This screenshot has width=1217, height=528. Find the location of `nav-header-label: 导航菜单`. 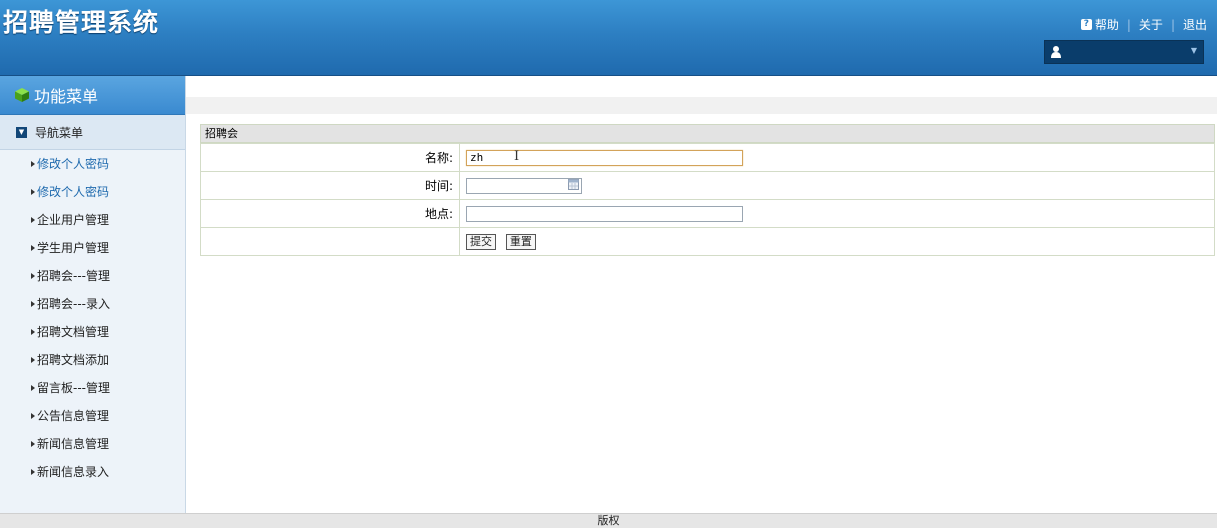

nav-header-label: 导航菜单 is located at coordinates (59, 132).